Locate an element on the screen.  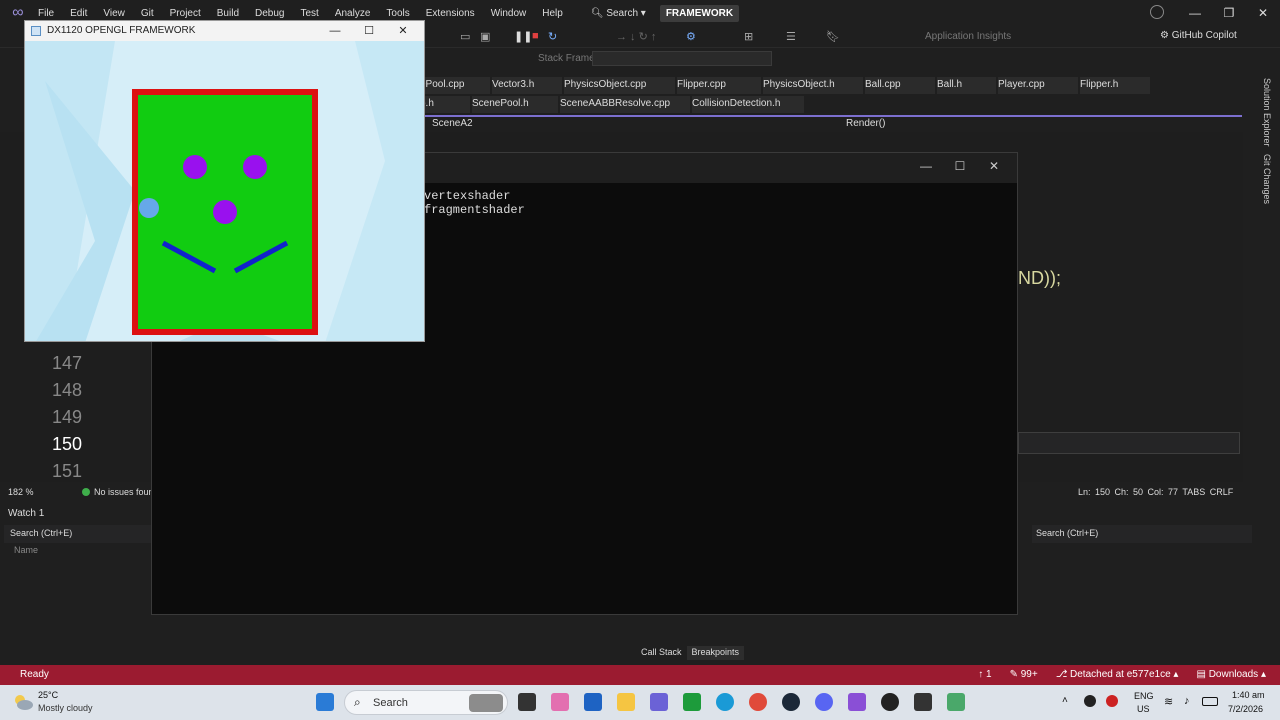
document-tab: Player.cpp is located at coordinates (1038, 85).